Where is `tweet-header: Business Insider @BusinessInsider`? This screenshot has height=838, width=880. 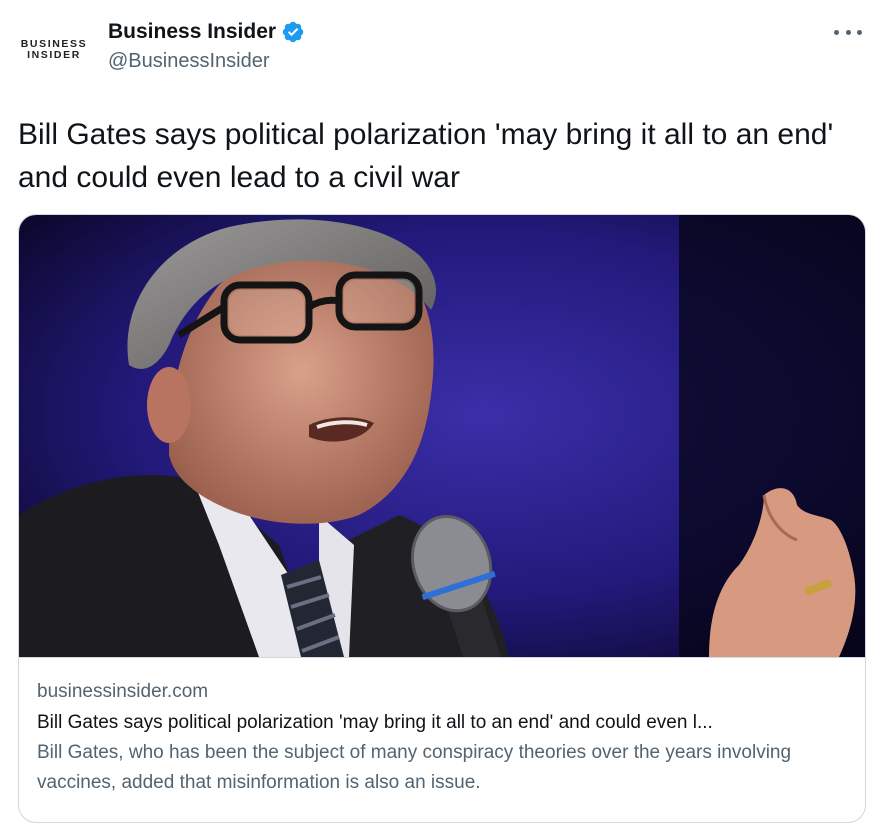 tweet-header: Business Insider @BusinessInsider is located at coordinates (206, 46).